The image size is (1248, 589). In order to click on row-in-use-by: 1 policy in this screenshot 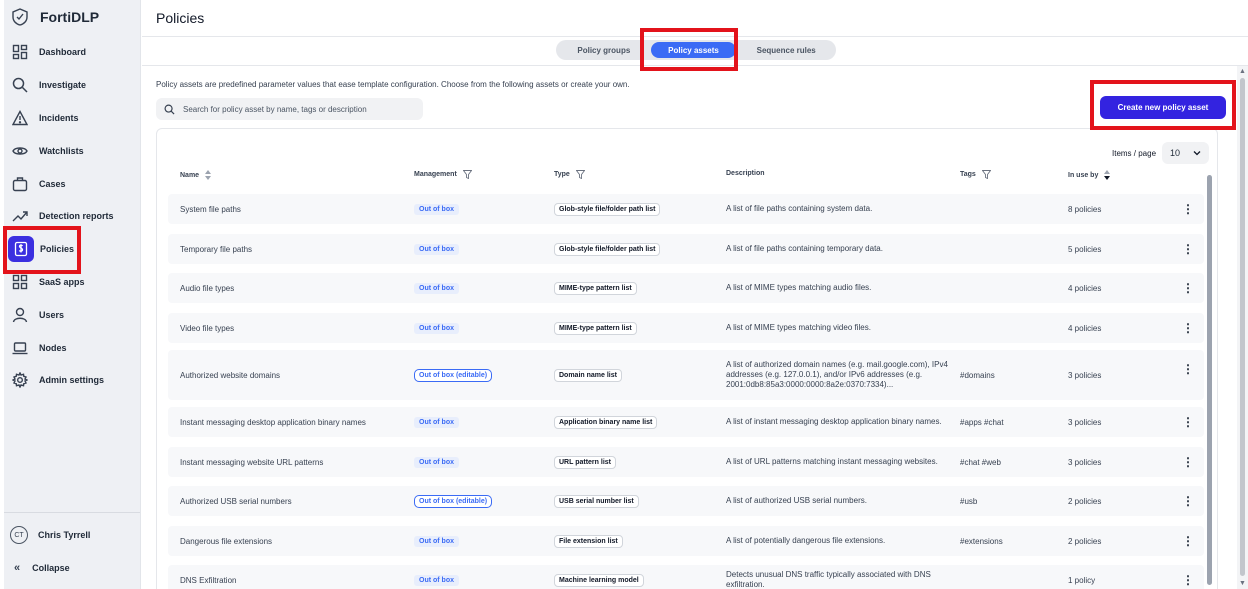, I will do `click(1082, 580)`.